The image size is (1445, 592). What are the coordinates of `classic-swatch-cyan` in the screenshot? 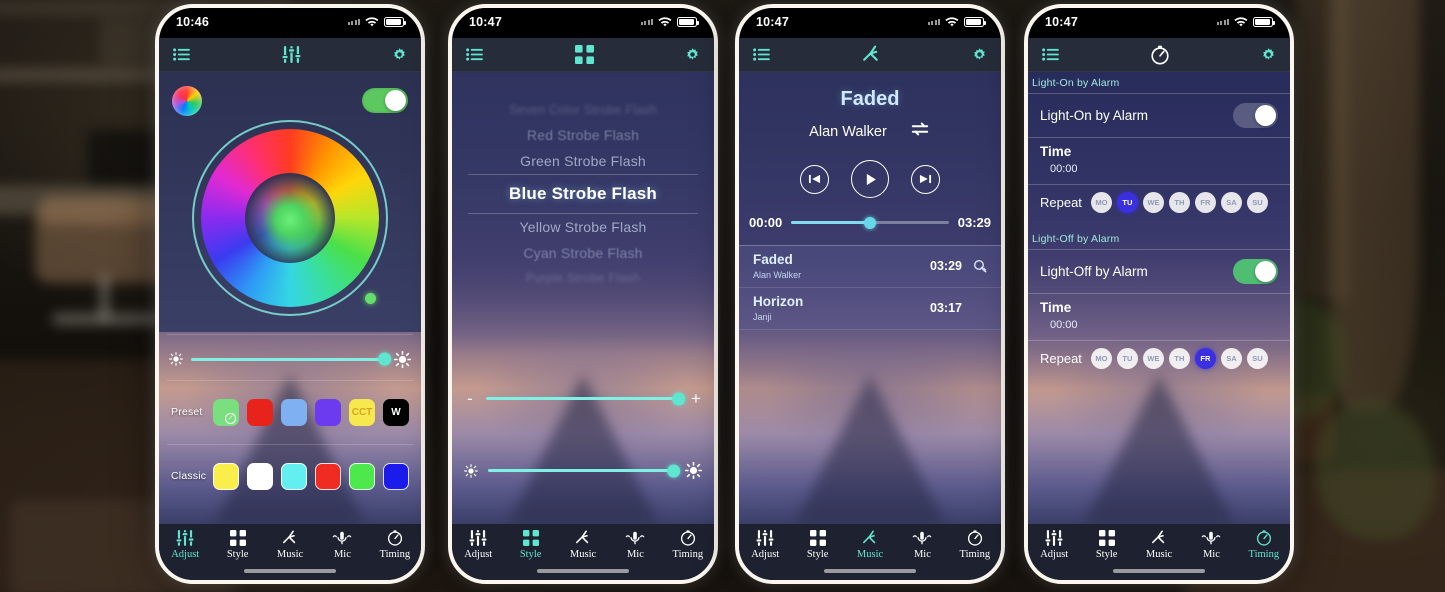 It's located at (294, 476).